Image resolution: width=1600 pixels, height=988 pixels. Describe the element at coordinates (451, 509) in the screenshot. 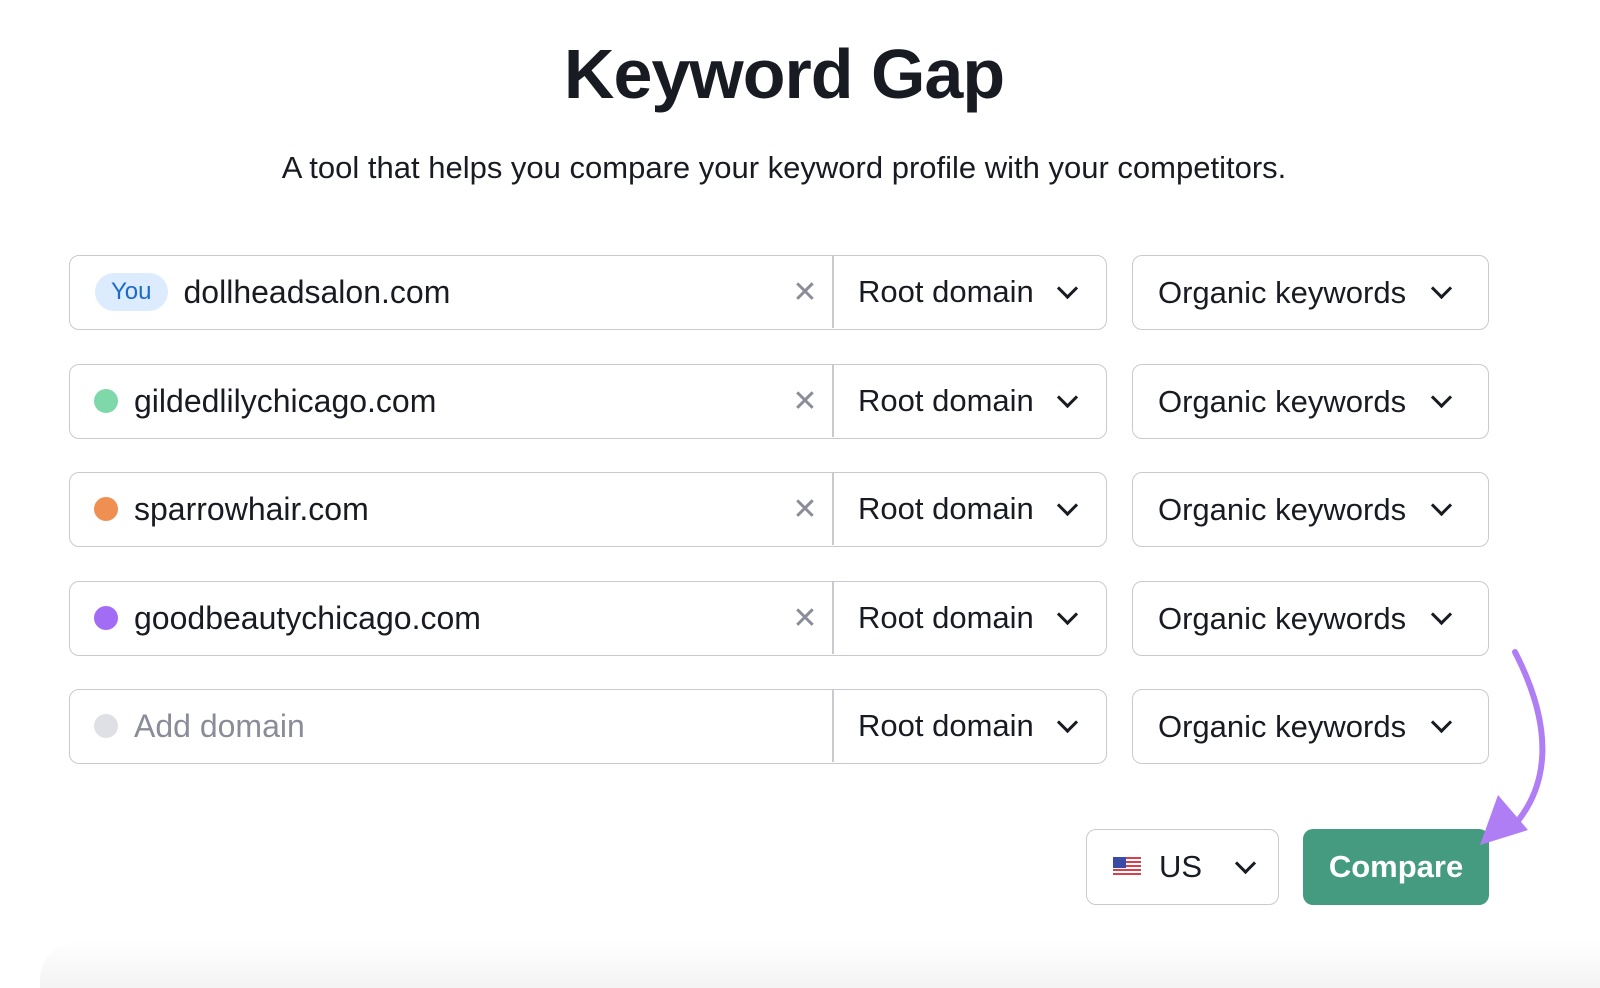

I see `domain-input: sparrowhair.com` at that location.